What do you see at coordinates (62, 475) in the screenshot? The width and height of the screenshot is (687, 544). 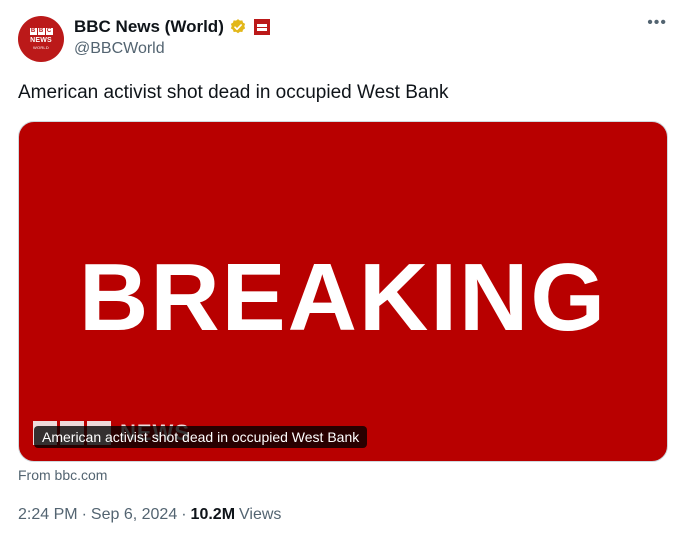 I see `link-source: From bbc.com` at bounding box center [62, 475].